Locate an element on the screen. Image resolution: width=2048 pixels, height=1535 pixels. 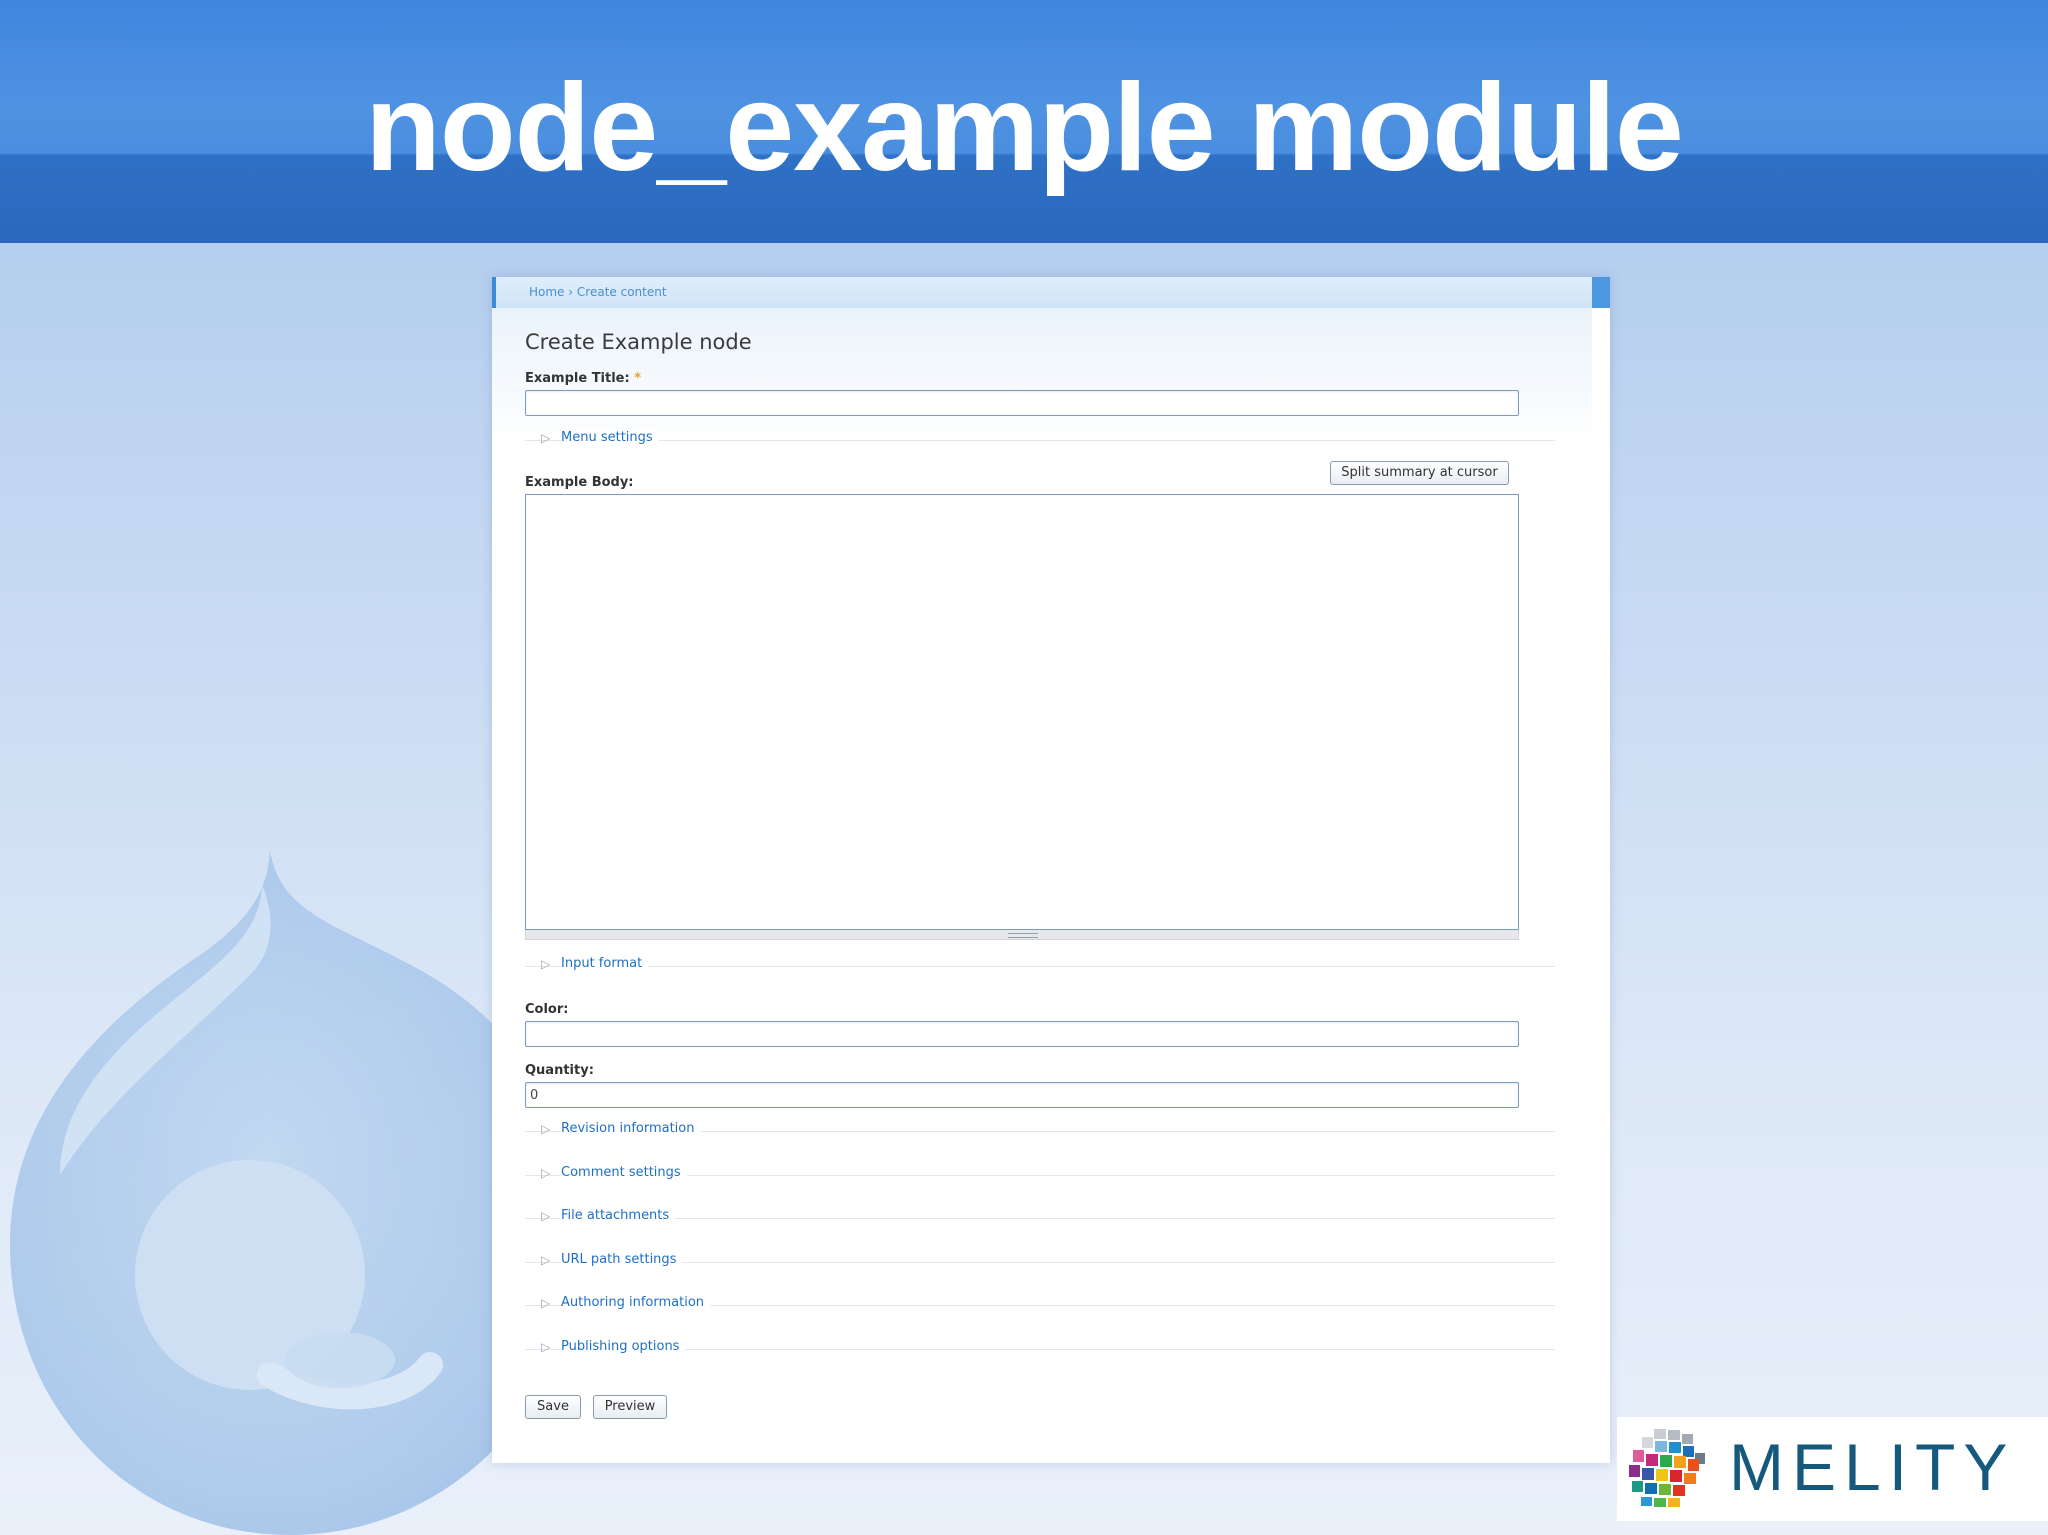
breadcrumb-current-link: Create content is located at coordinates (622, 292).